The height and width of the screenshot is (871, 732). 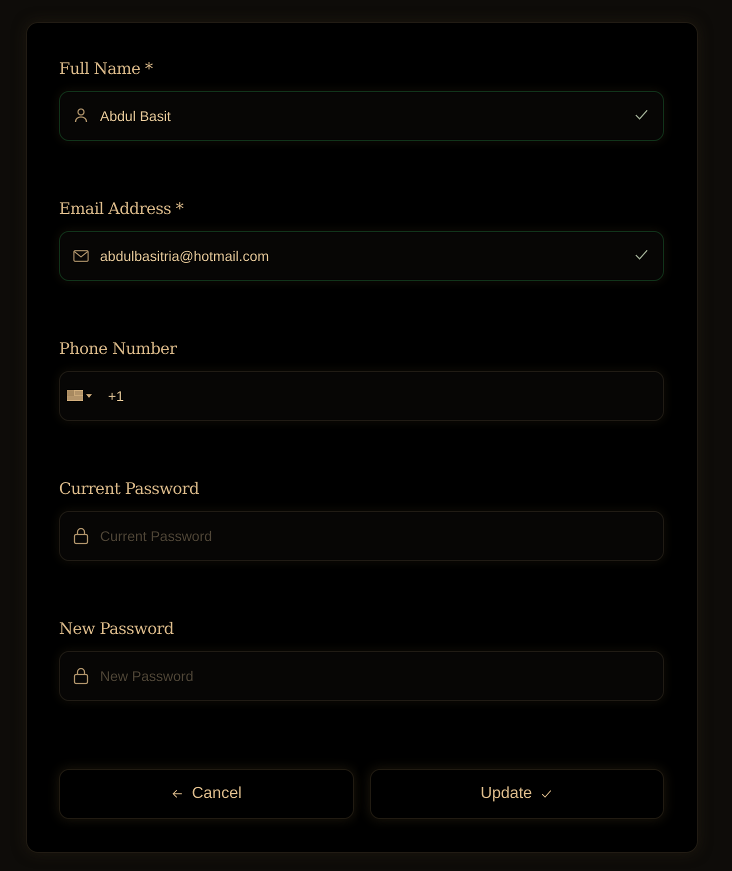 What do you see at coordinates (361, 256) in the screenshot?
I see `input-field: abdulbasitria@hotmail.com` at bounding box center [361, 256].